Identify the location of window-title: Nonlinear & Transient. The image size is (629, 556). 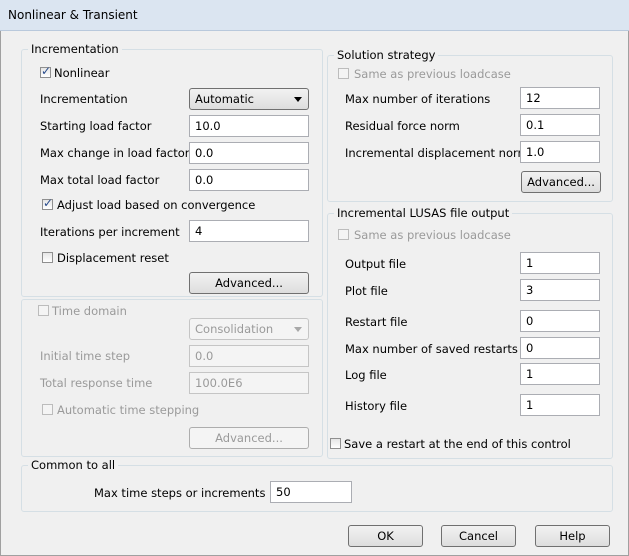
(73, 15).